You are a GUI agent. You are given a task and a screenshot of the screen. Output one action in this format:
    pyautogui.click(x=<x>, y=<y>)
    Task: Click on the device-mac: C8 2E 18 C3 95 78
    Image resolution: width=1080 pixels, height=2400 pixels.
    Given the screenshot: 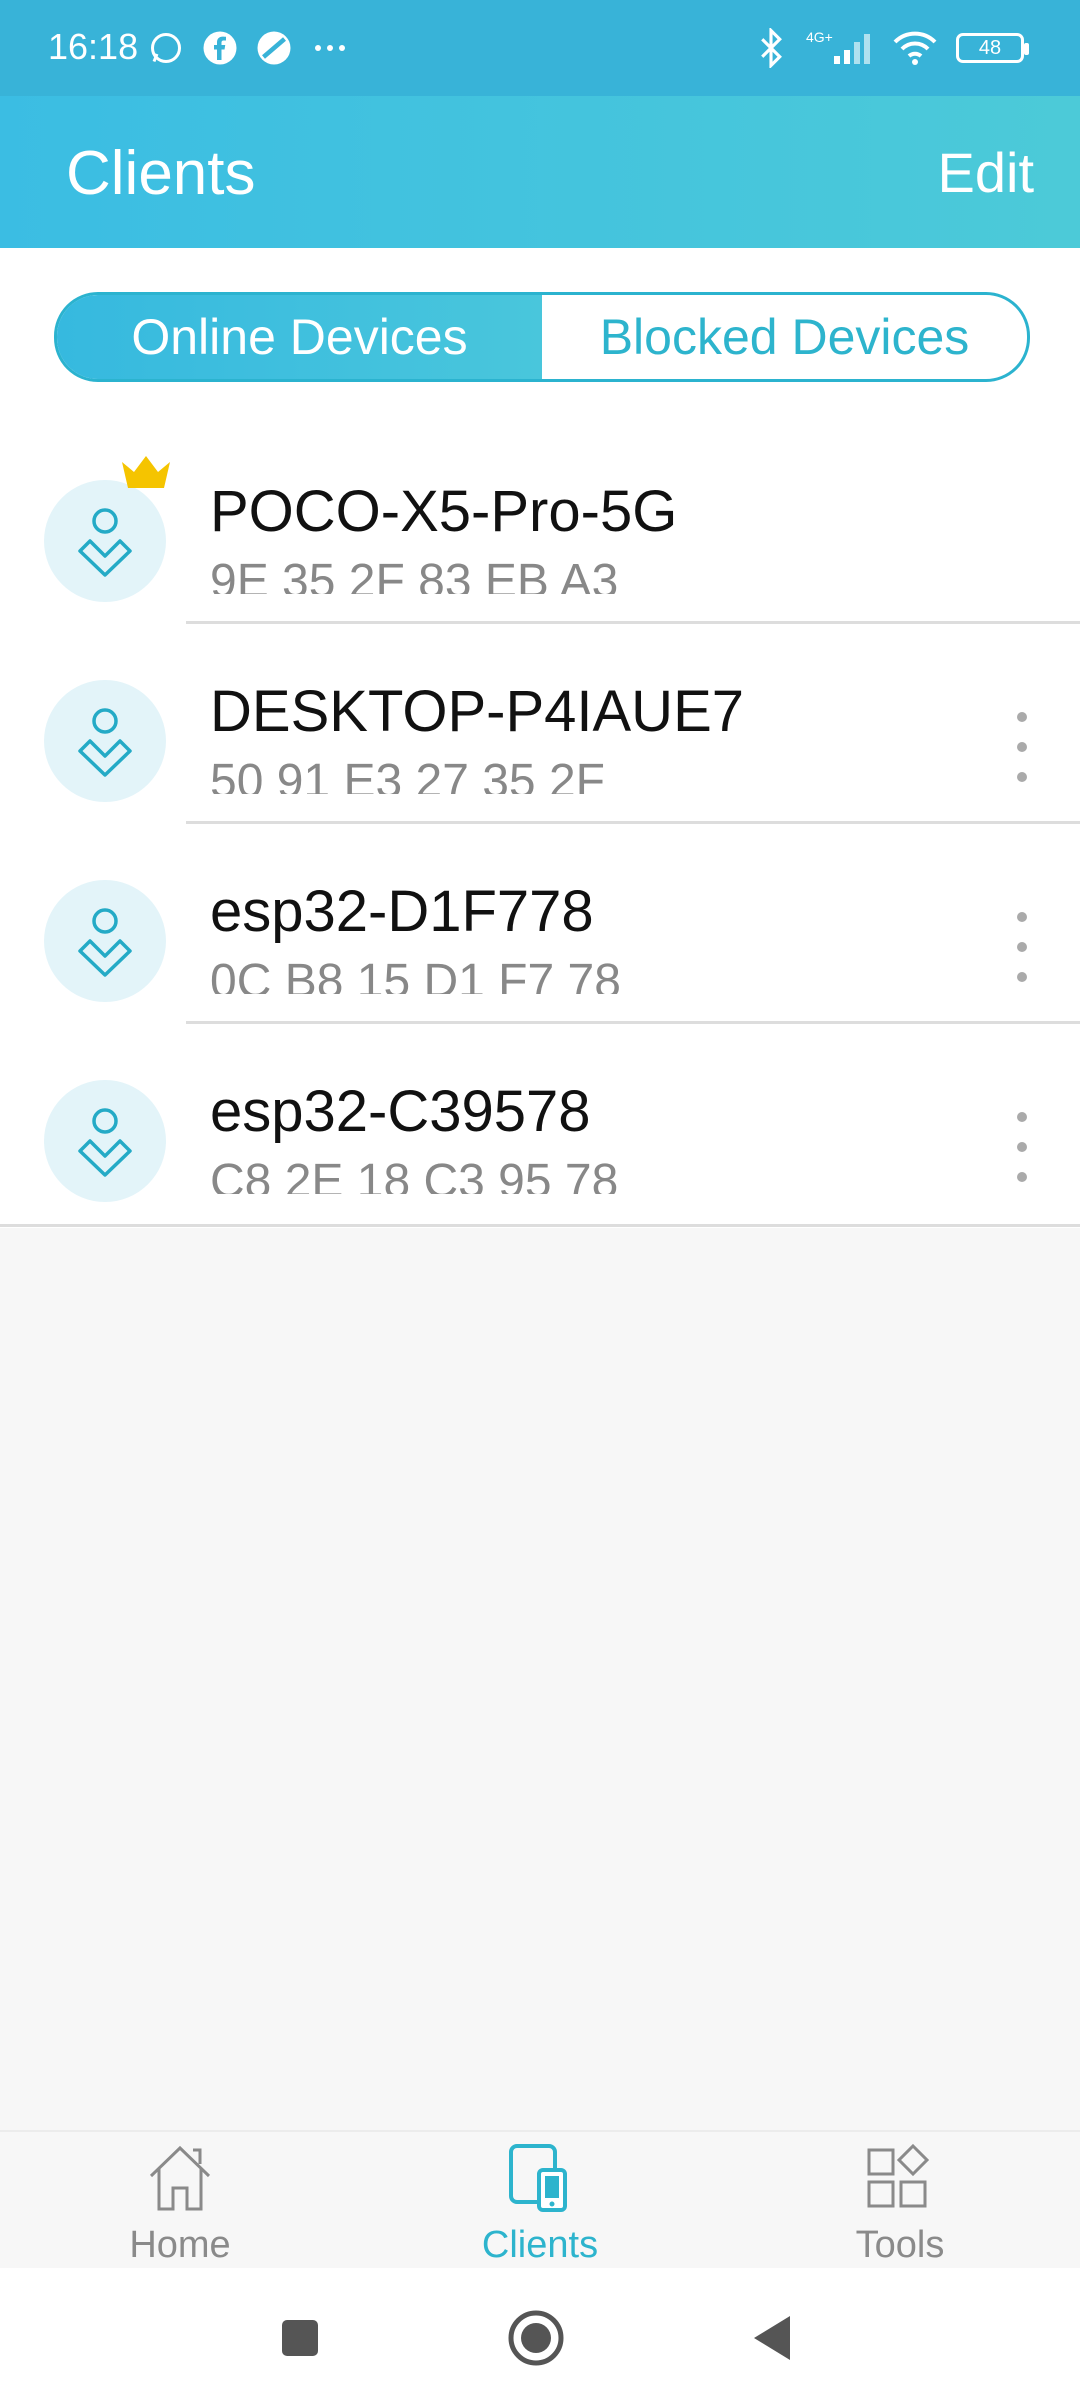 What is the action you would take?
    pyautogui.click(x=414, y=1174)
    